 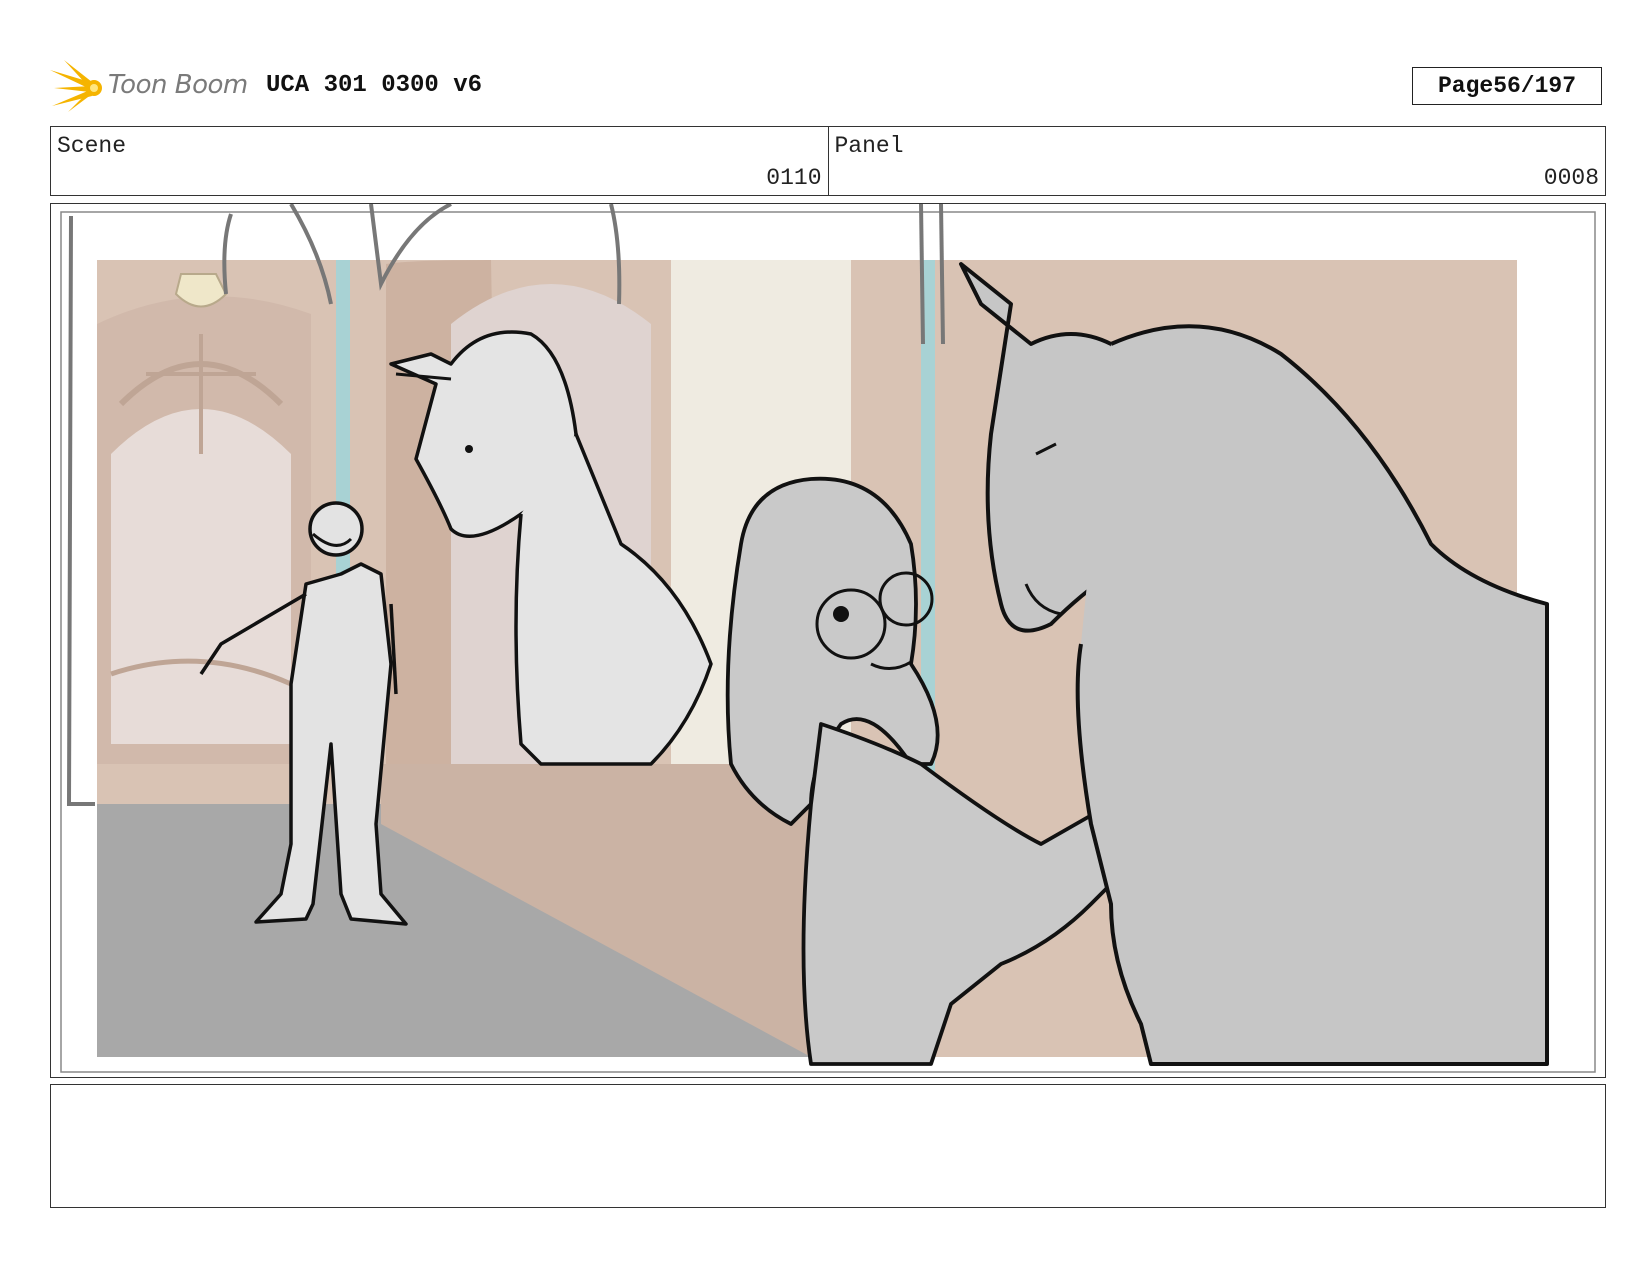 I want to click on scene-panel-row: Scene 0110 Panel 0008, so click(x=828, y=161).